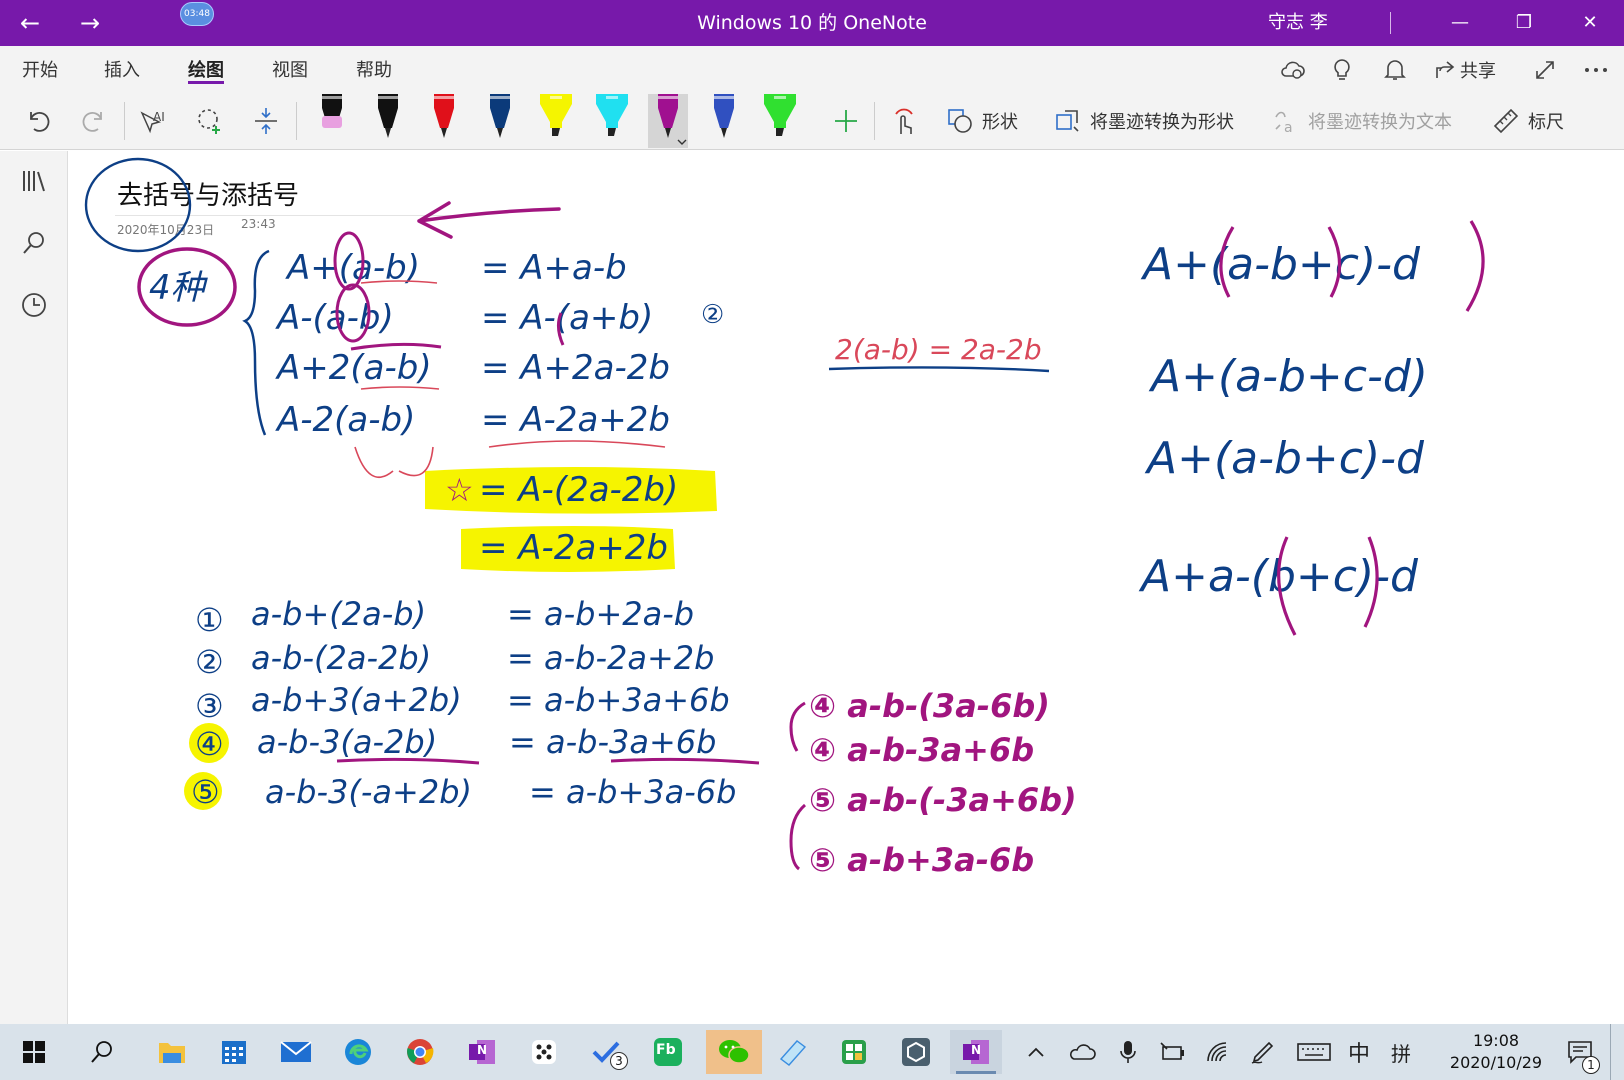 This screenshot has height=1080, width=1624. Describe the element at coordinates (1263, 1052) in the screenshot. I see `pen-workspace-button` at that location.